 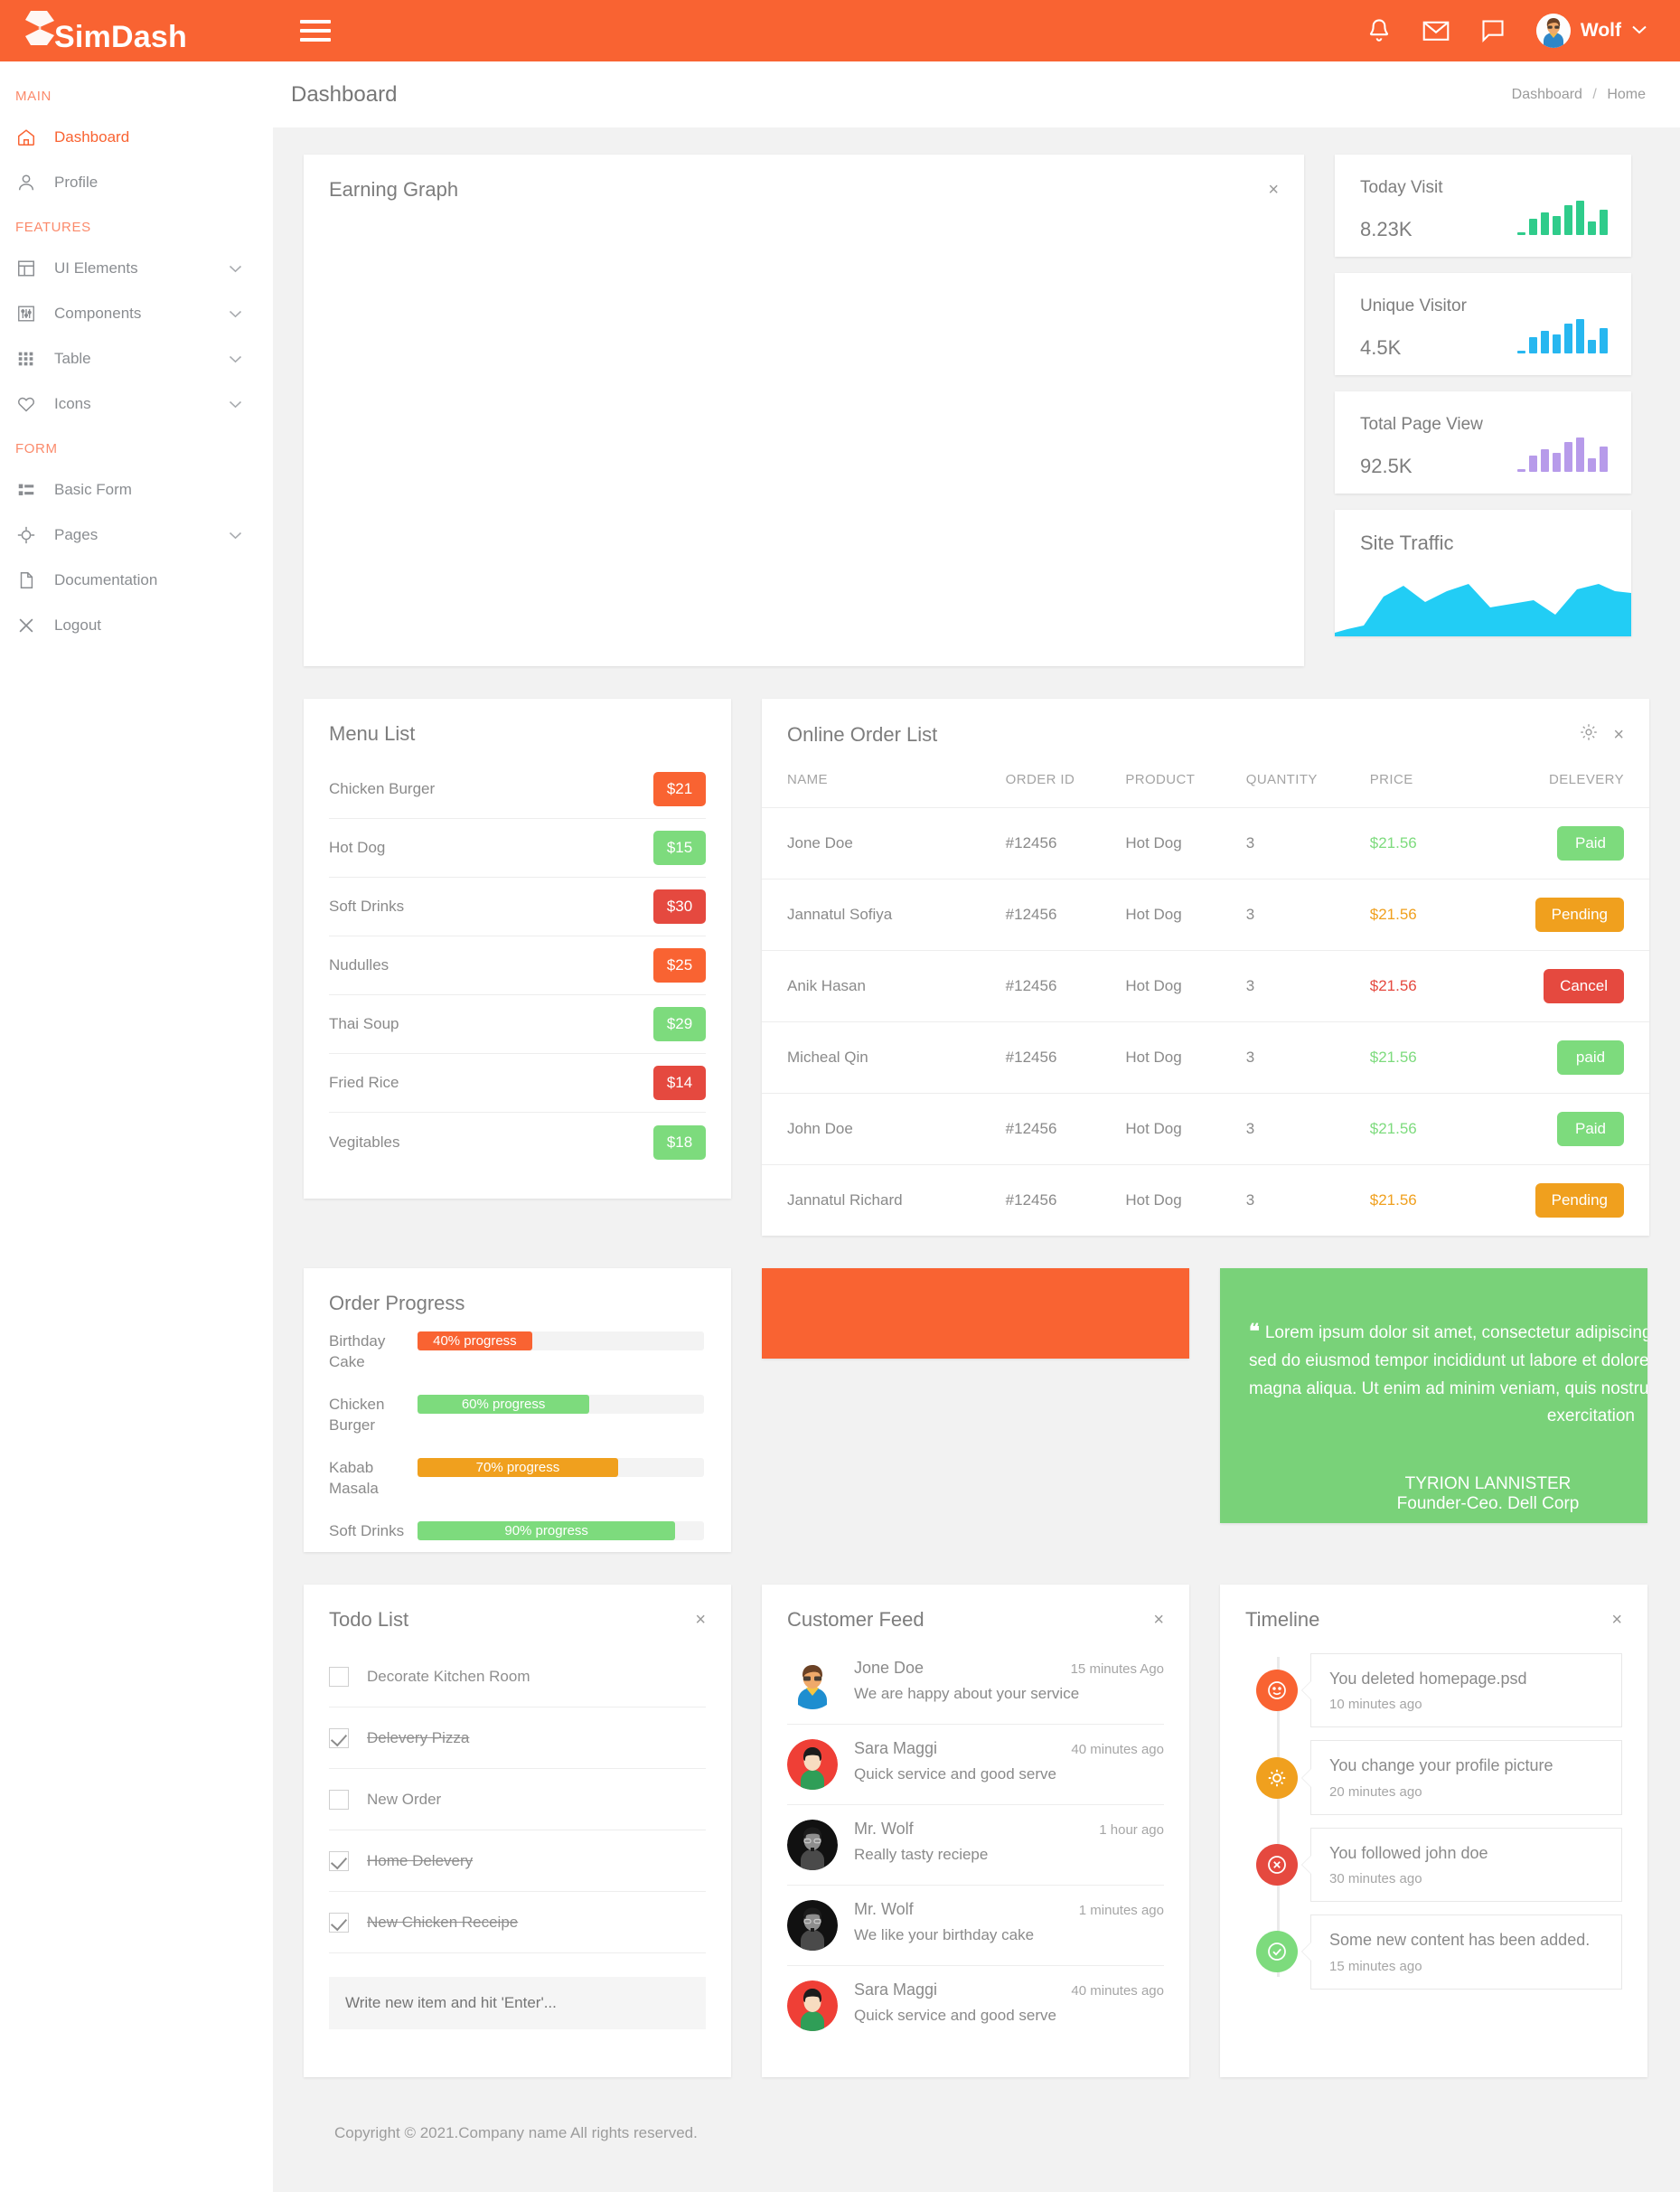 What do you see at coordinates (1205, 1129) in the screenshot?
I see `table-row: John Doe #12456 Hot Dog 3 $21.56 Paid` at bounding box center [1205, 1129].